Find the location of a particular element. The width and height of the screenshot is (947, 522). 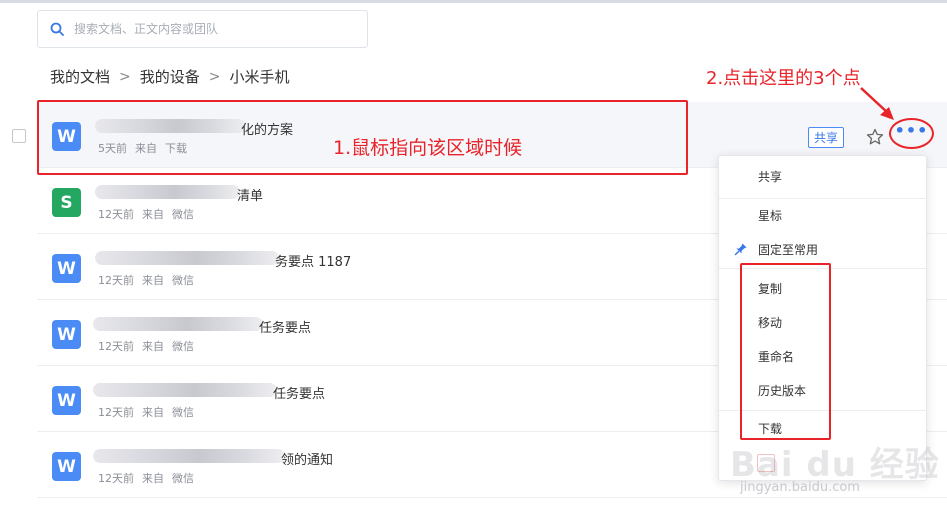

breadcrumb-my-docs: 我的文档 is located at coordinates (80, 76).